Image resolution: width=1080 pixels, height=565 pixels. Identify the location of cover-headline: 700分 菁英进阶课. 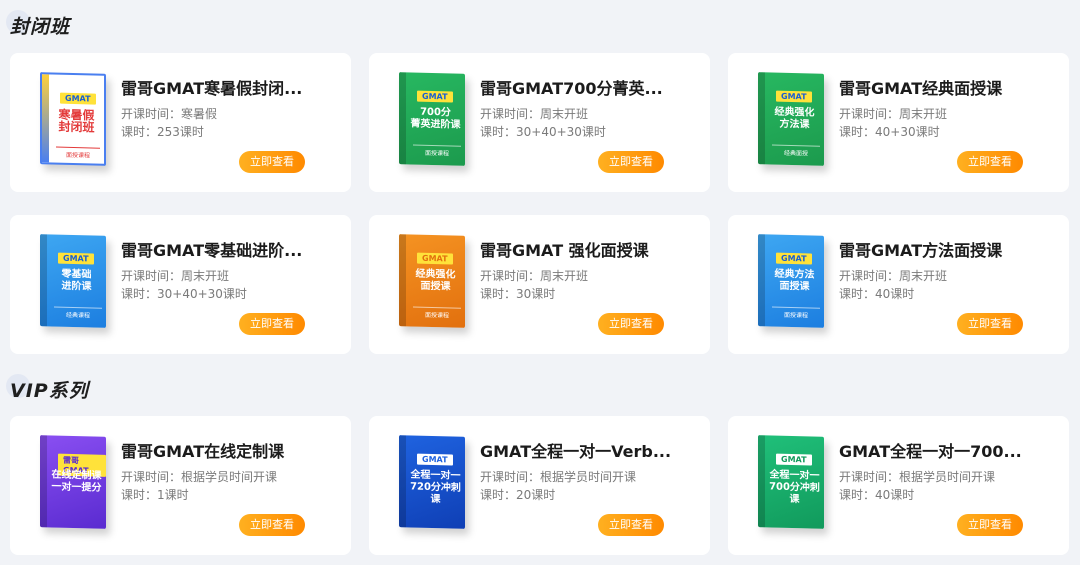
(435, 118).